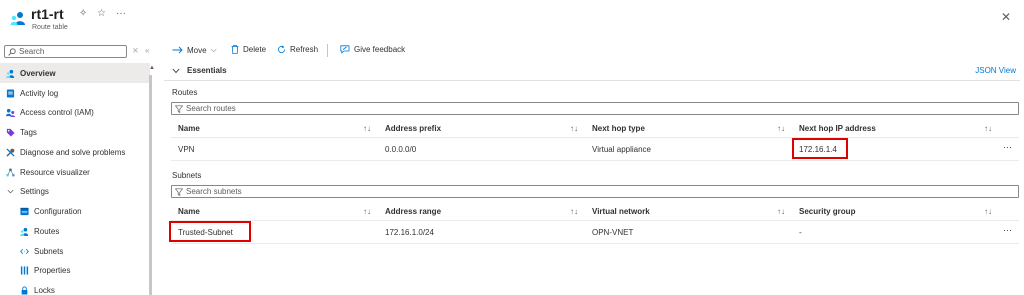  What do you see at coordinates (622, 149) in the screenshot?
I see `next-hop-type-cell: Virtual appliance` at bounding box center [622, 149].